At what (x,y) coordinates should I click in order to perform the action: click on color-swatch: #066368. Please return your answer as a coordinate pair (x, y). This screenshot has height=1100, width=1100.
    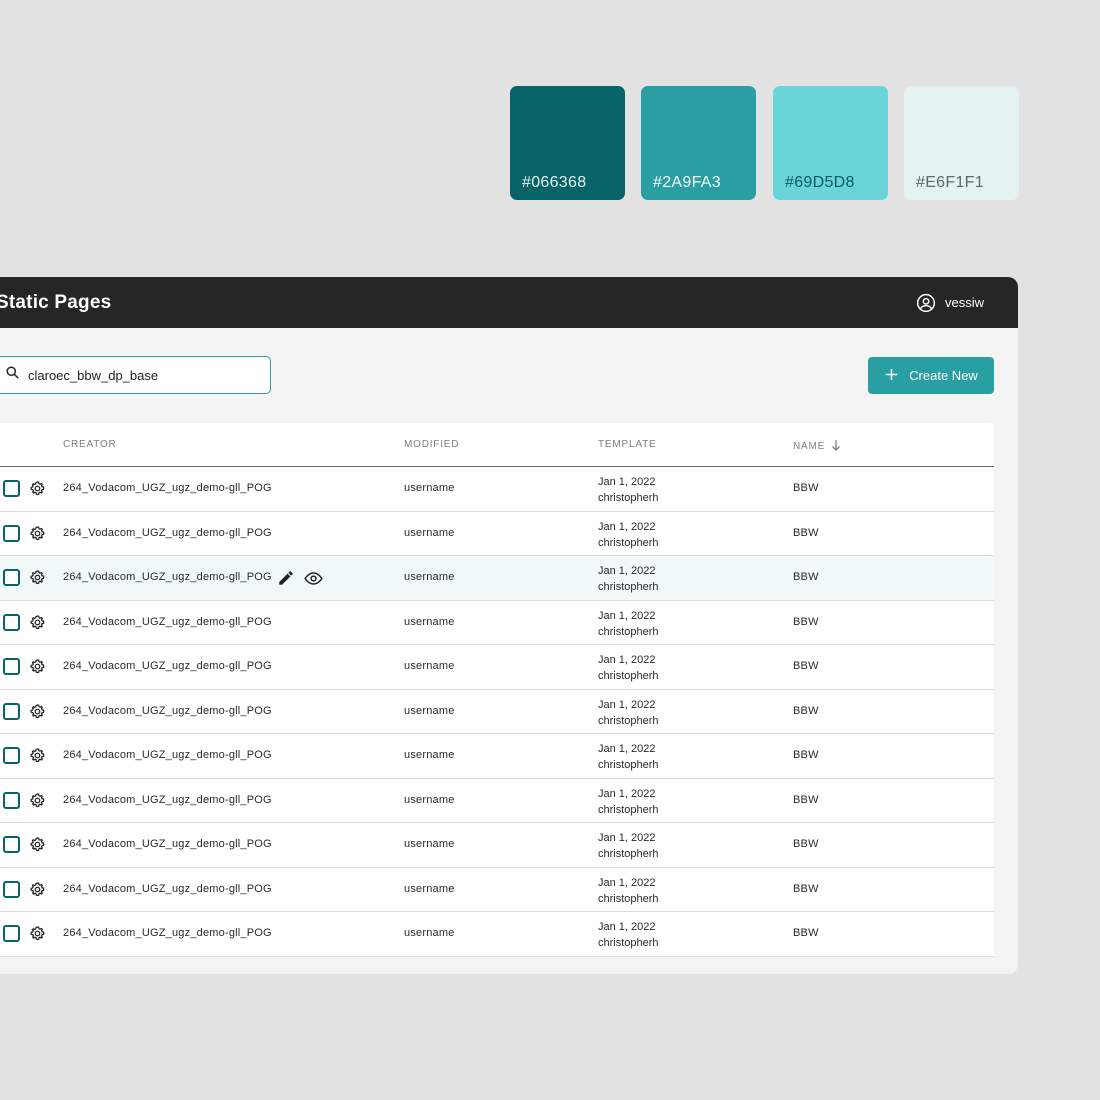
    Looking at the image, I should click on (567, 143).